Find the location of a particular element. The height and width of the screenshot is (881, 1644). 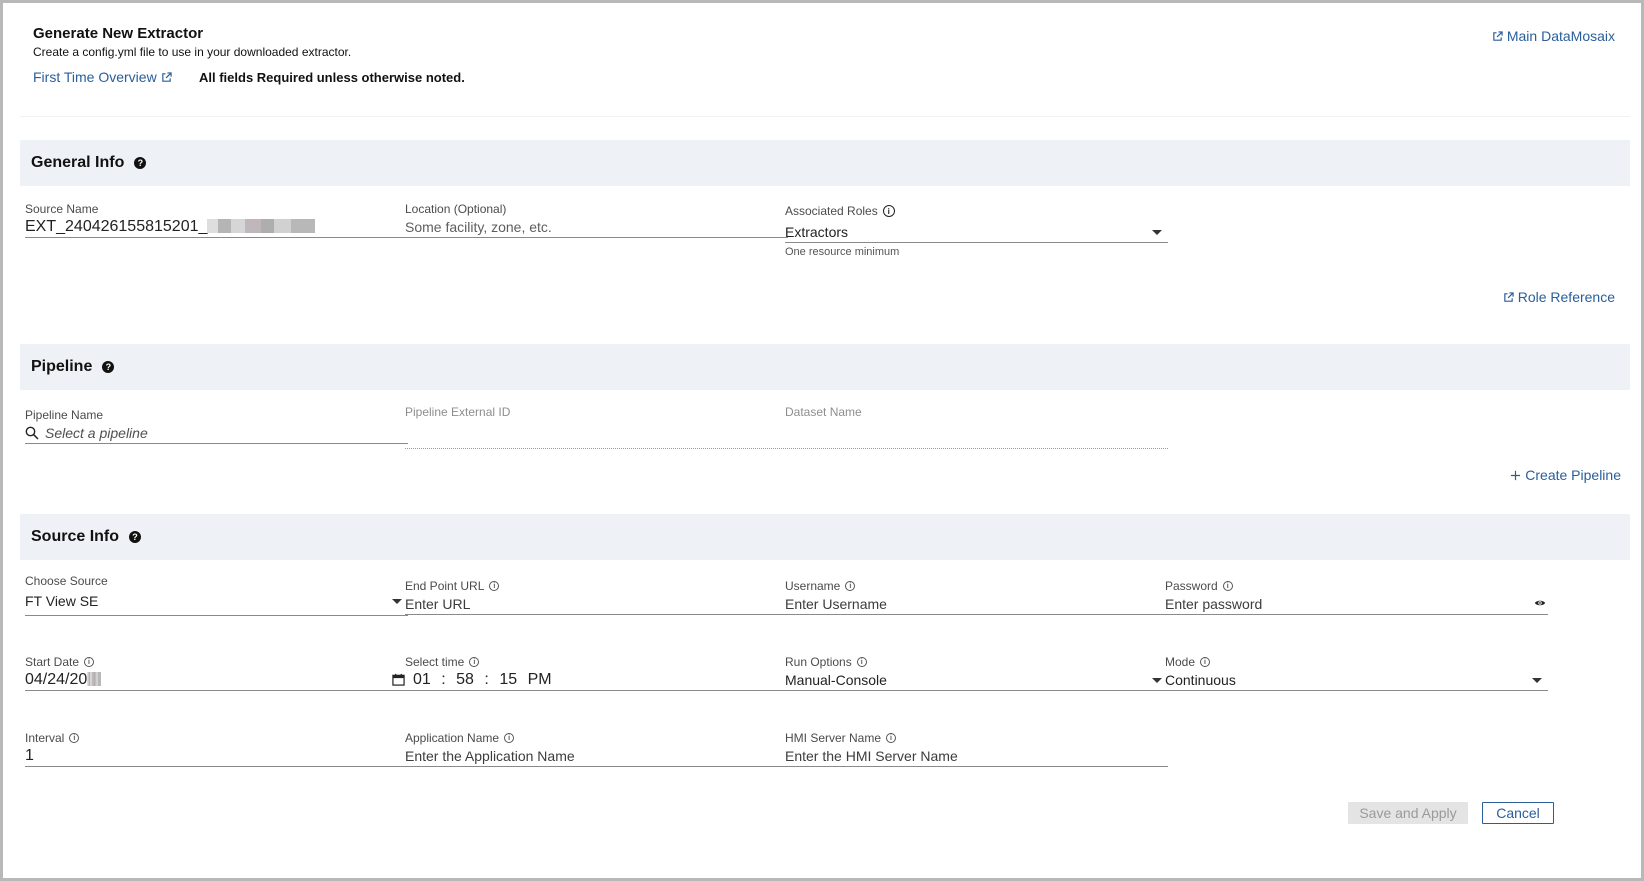

pipeline-external-id-field: Pipeline External ID is located at coordinates (596, 427).